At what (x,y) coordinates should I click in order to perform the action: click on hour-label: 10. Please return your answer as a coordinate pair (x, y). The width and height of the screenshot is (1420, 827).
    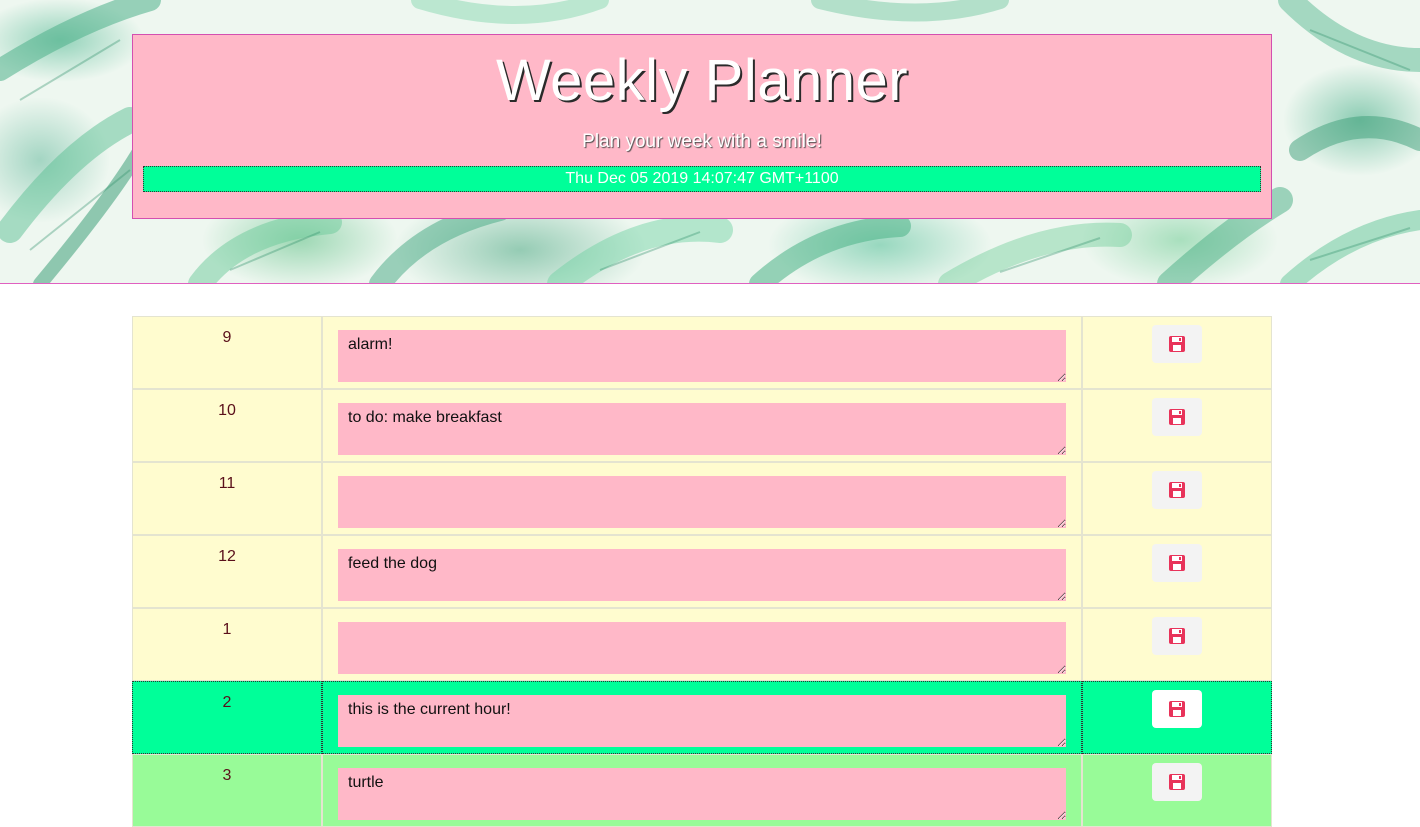
    Looking at the image, I should click on (227, 425).